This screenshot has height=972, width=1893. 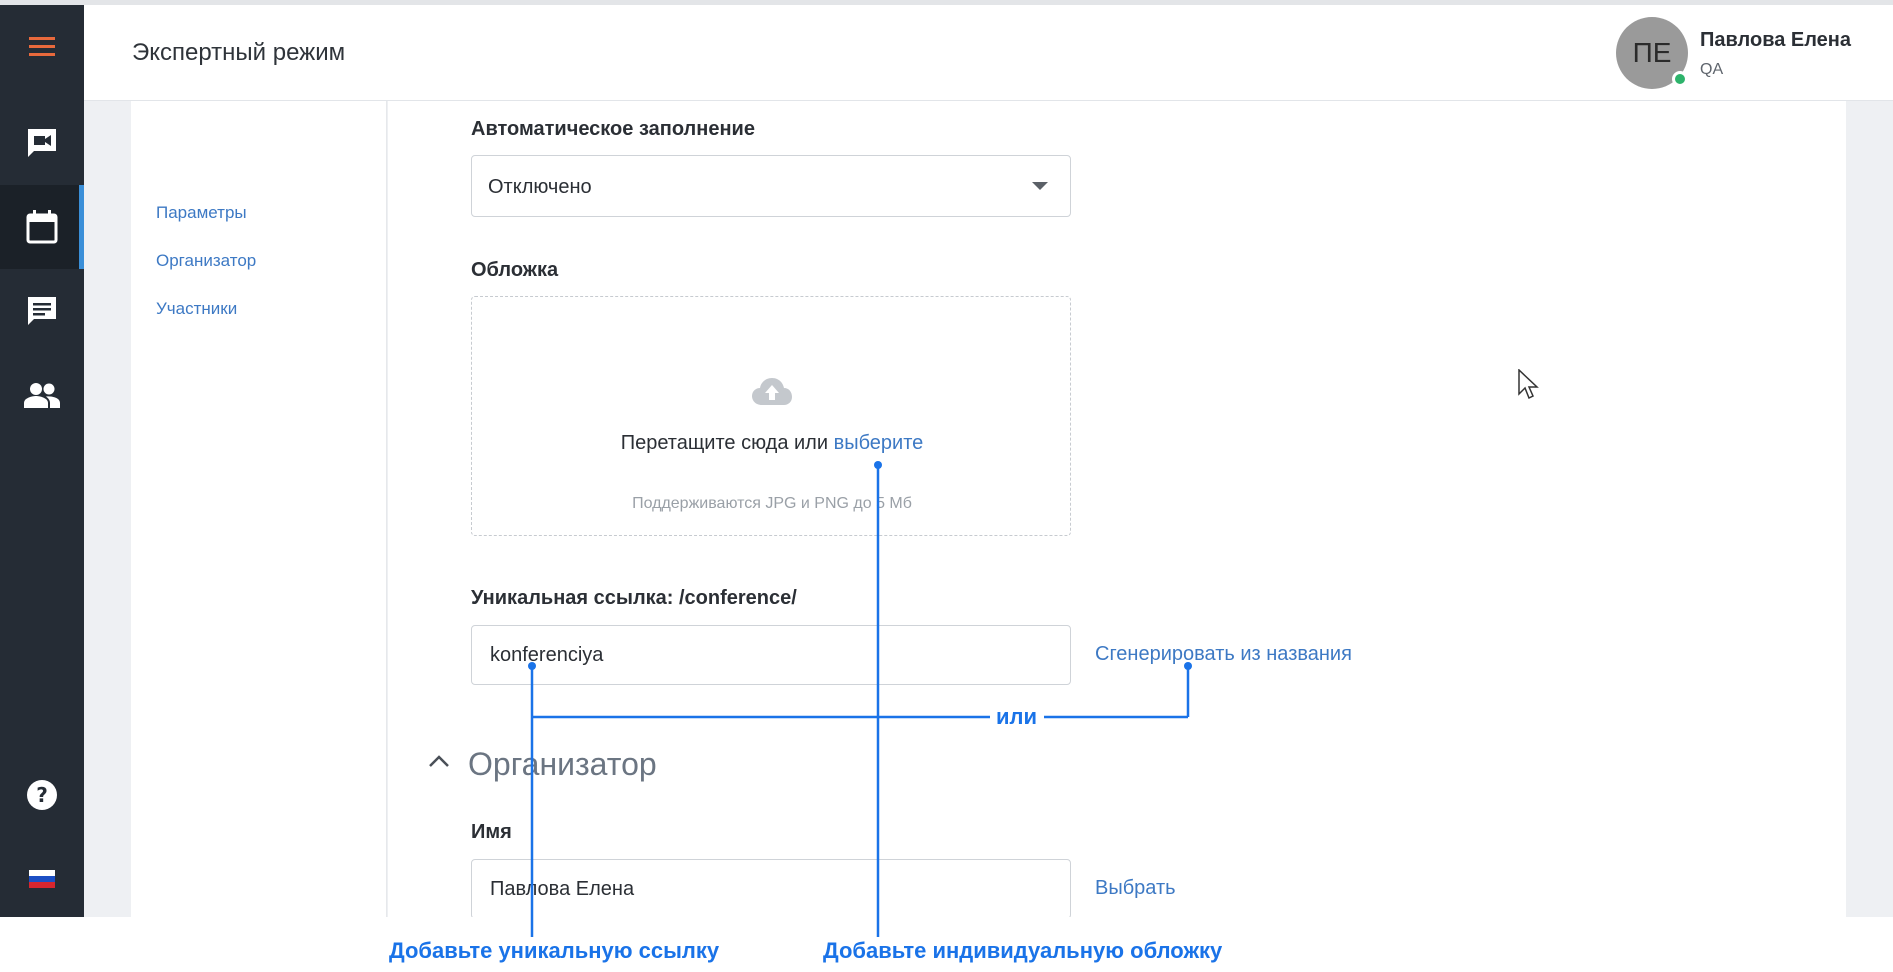 I want to click on sidebar-item-calendar, so click(x=42, y=227).